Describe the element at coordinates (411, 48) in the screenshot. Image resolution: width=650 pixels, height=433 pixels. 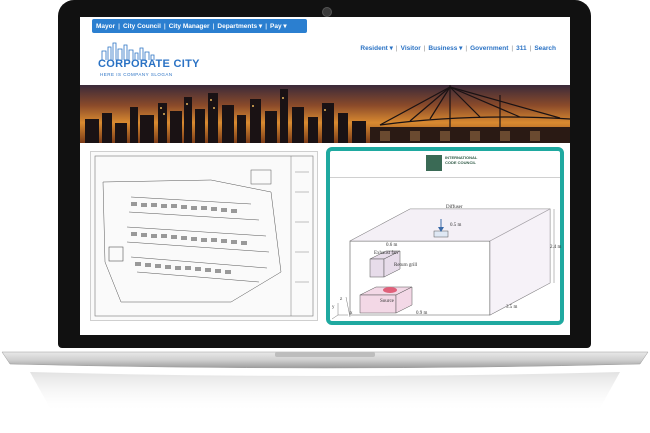
I see `nav-visitor: Visitor` at that location.